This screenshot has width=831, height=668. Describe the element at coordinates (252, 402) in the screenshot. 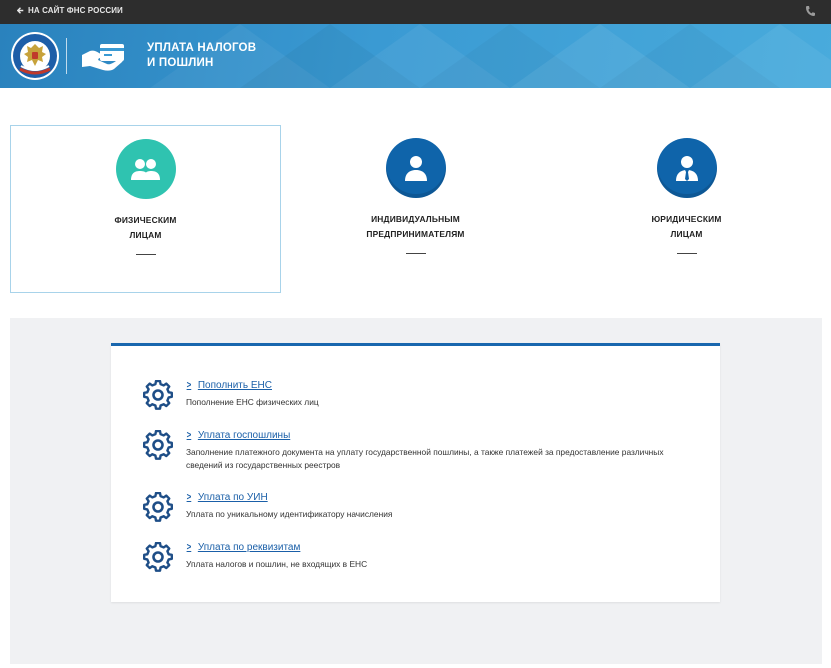

I see `service-description: Пополнение ЕНС физических лиц` at that location.